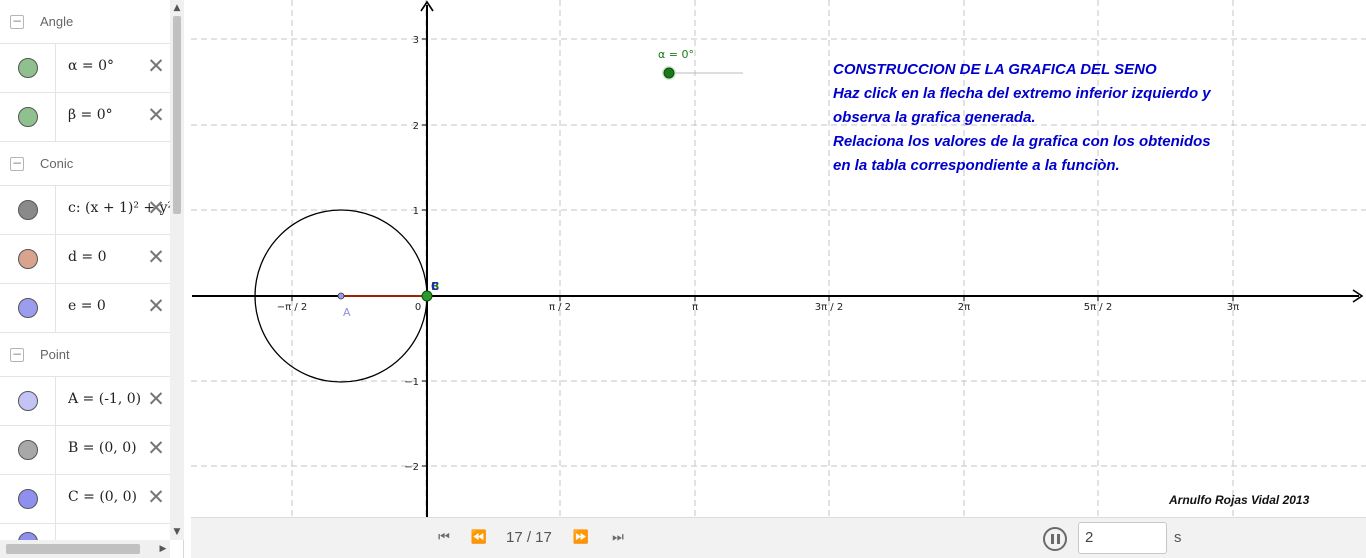  What do you see at coordinates (529, 537) in the screenshot?
I see `step-counter: 17 / 17` at bounding box center [529, 537].